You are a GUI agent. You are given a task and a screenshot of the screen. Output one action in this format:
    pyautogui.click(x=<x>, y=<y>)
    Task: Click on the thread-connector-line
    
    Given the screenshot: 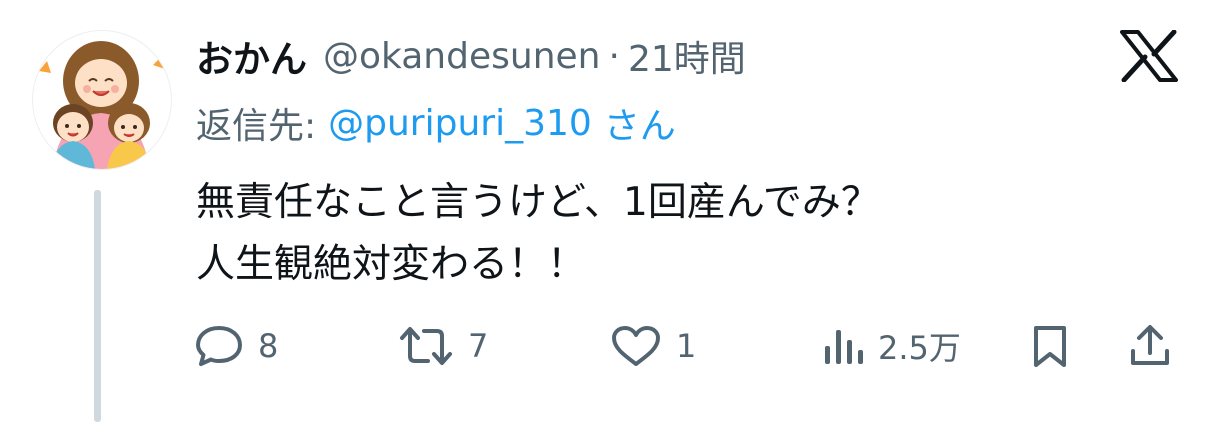 What is the action you would take?
    pyautogui.click(x=97, y=306)
    